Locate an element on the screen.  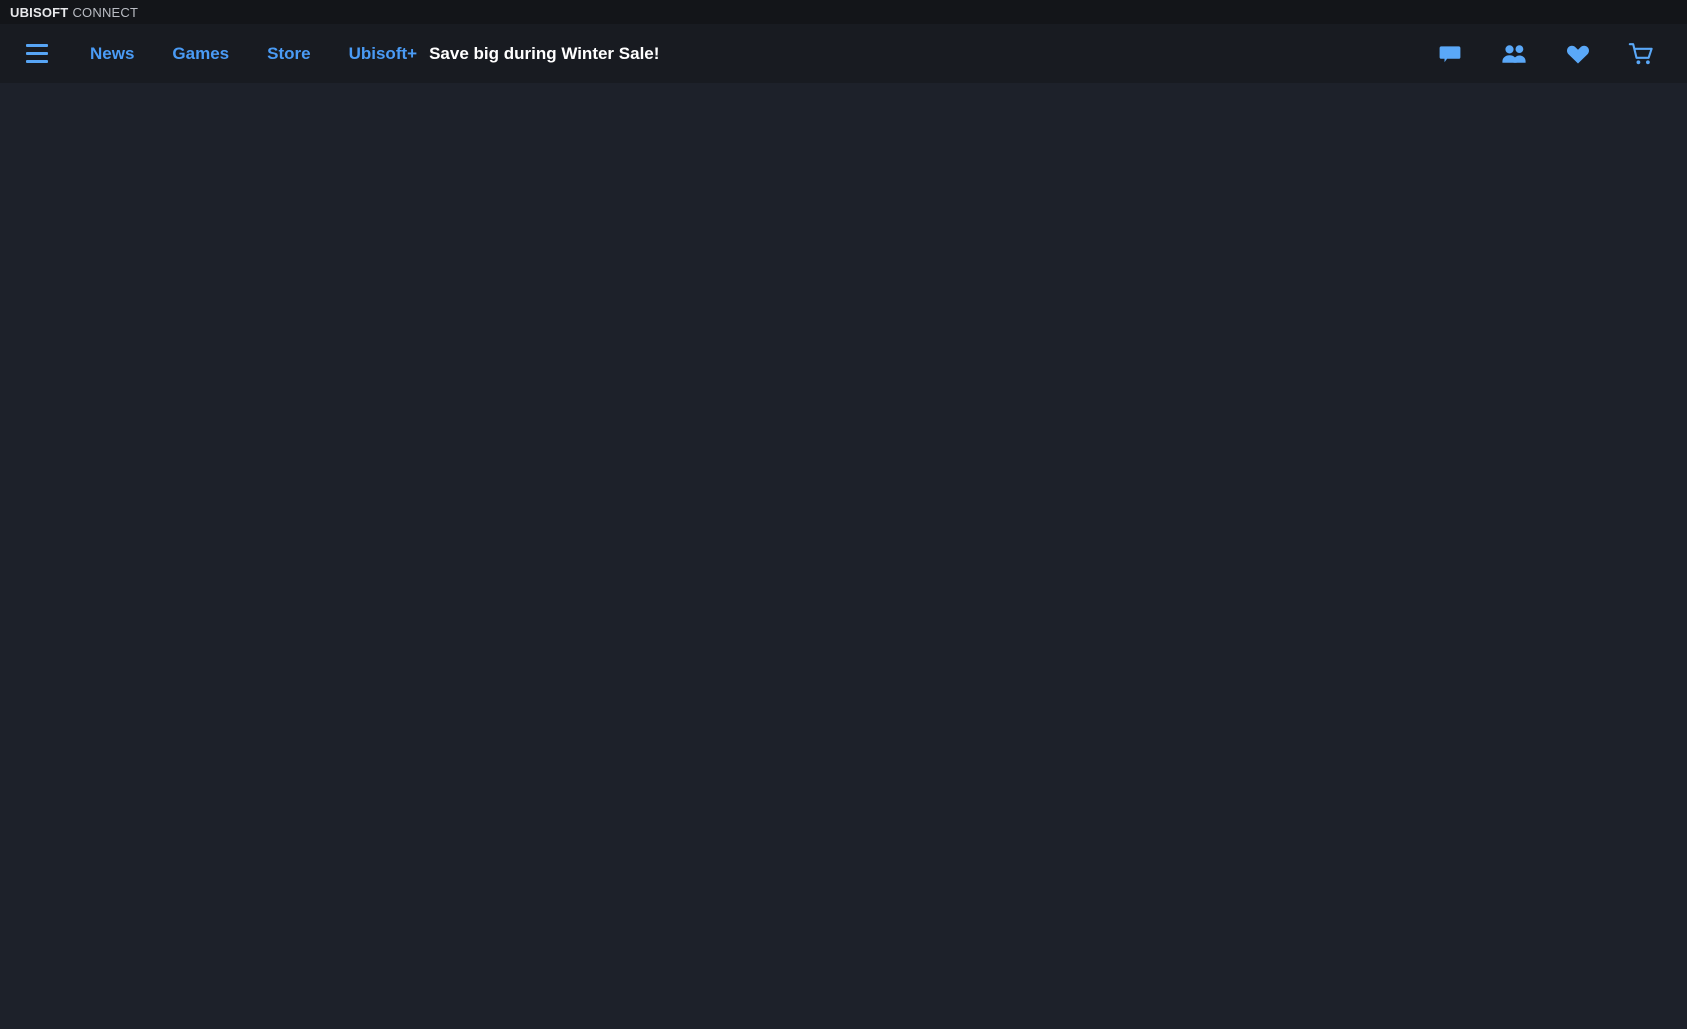
wishlist-heart-icon is located at coordinates (1578, 54).